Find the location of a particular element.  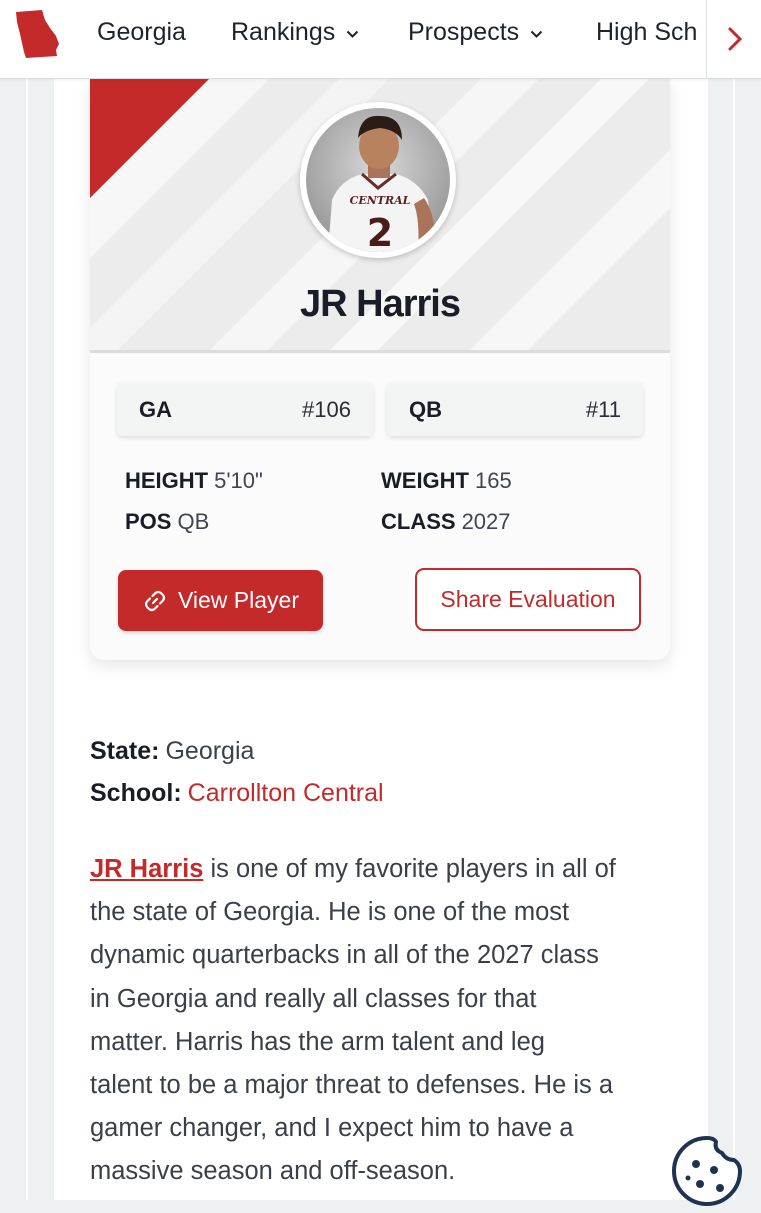

nav-georgia: Georgia is located at coordinates (141, 32).